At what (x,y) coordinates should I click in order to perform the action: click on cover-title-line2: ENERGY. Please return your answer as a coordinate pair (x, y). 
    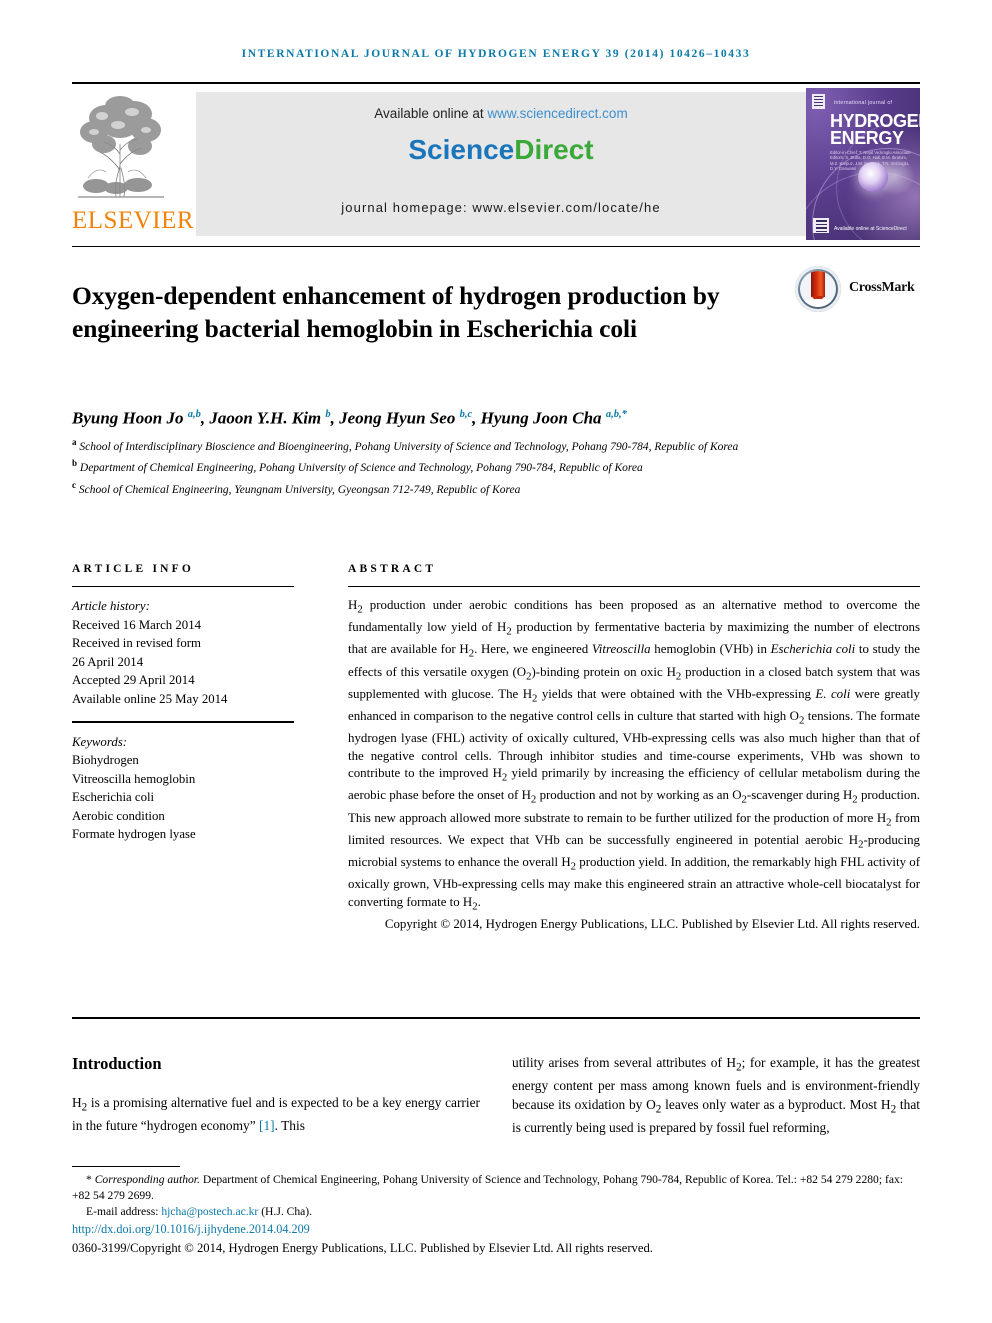
    Looking at the image, I should click on (867, 138).